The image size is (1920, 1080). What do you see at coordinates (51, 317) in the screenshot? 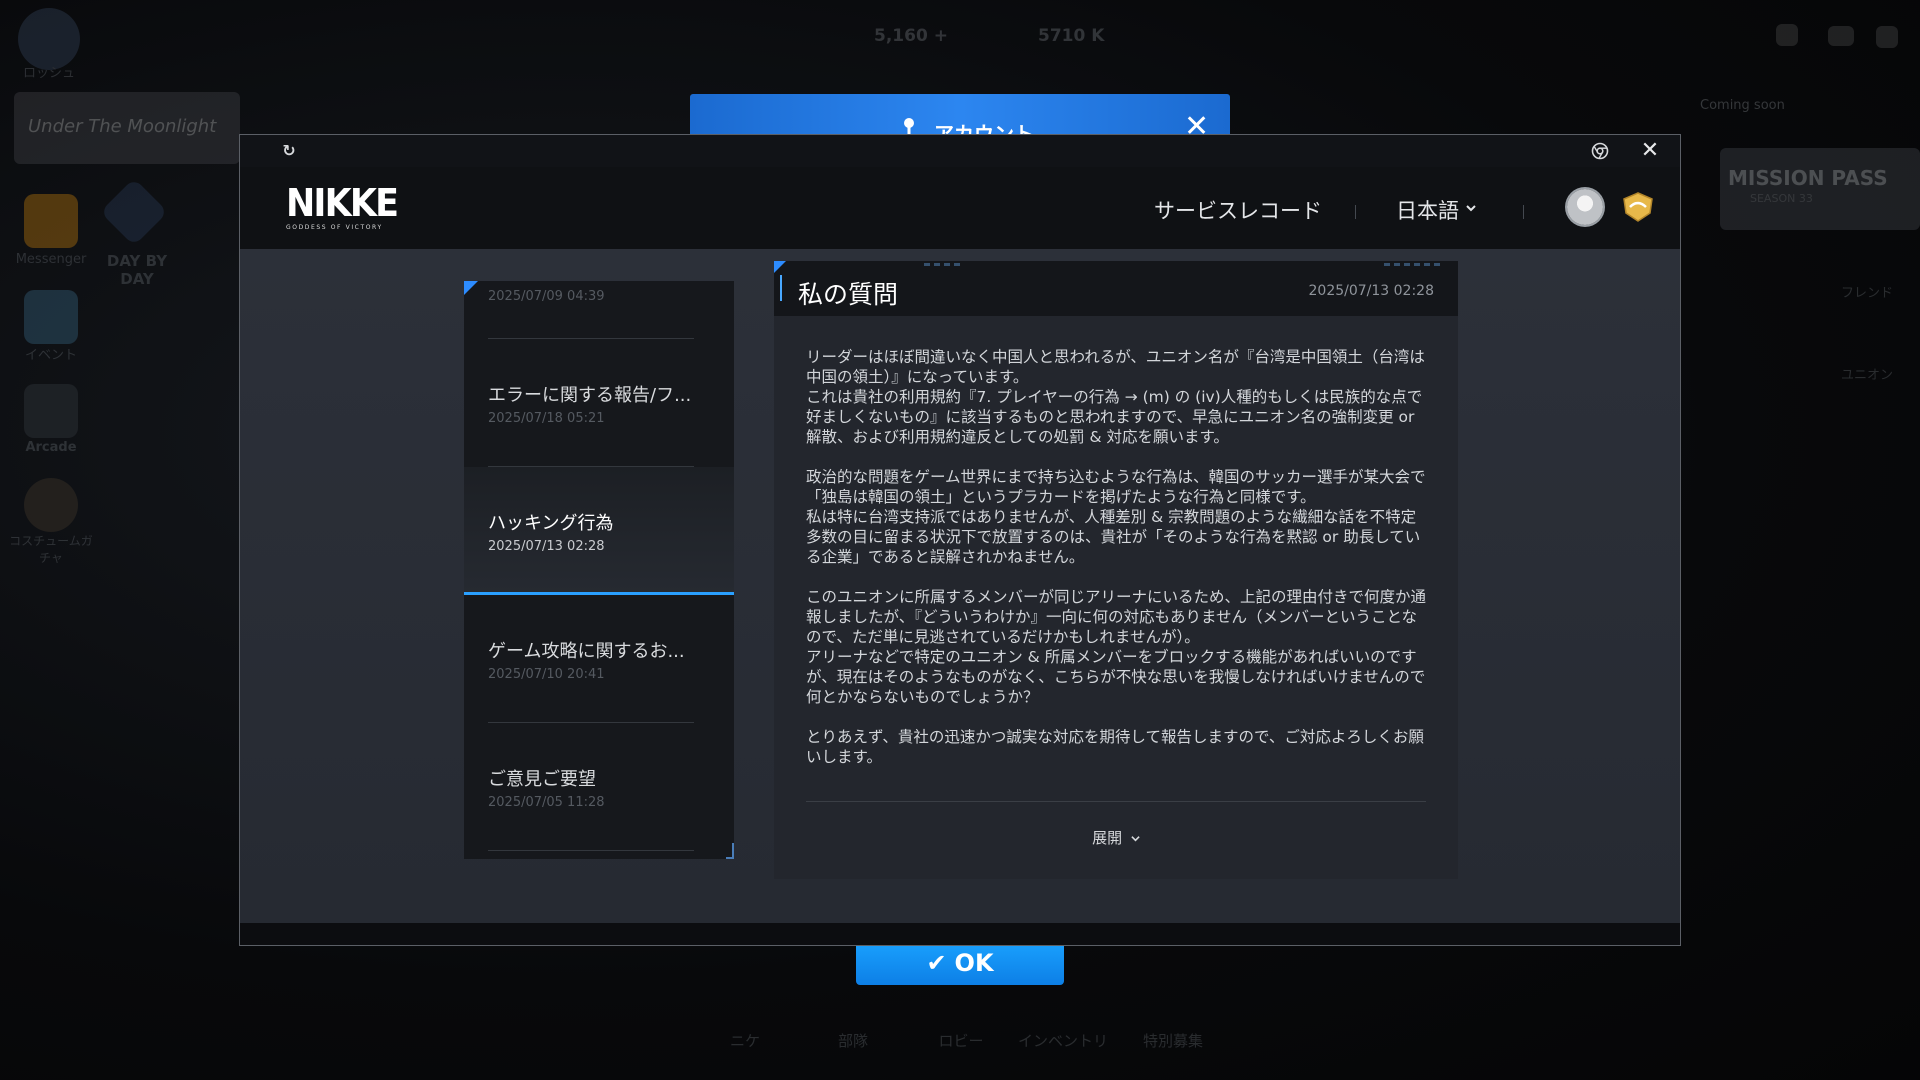
I see `event-icon` at bounding box center [51, 317].